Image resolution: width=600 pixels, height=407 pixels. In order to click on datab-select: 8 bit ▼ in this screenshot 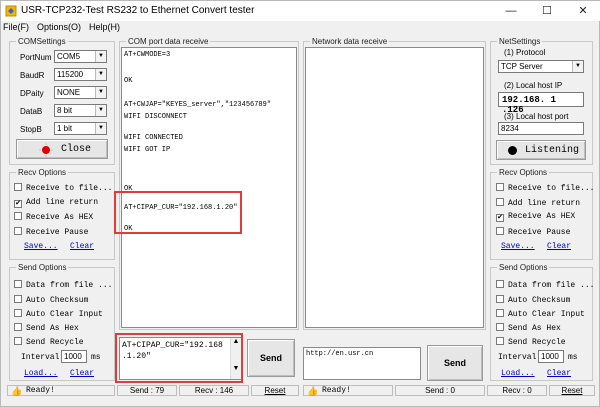, I will do `click(80, 110)`.